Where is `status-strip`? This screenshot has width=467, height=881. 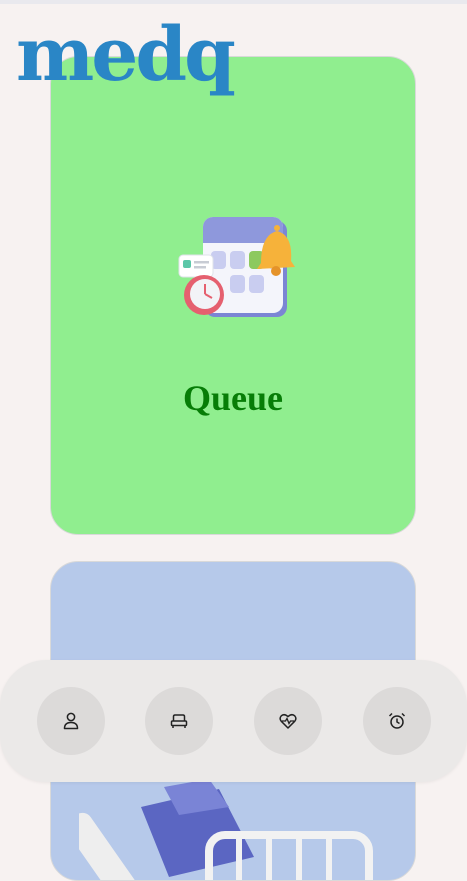 status-strip is located at coordinates (233, 2).